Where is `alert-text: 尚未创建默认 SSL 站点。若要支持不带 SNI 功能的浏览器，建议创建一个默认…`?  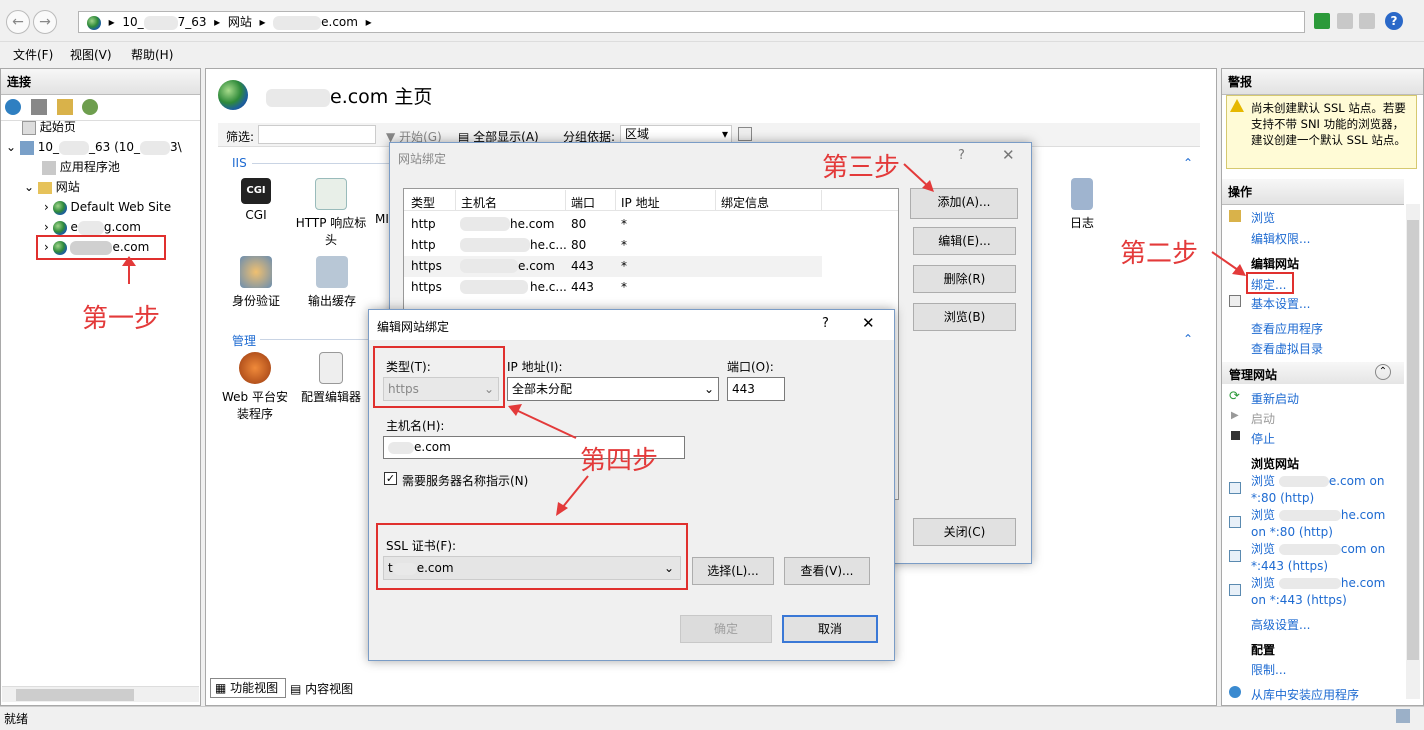 alert-text: 尚未创建默认 SSL 站点。若要支持不带 SNI 功能的浏览器，建议创建一个默认… is located at coordinates (1328, 124).